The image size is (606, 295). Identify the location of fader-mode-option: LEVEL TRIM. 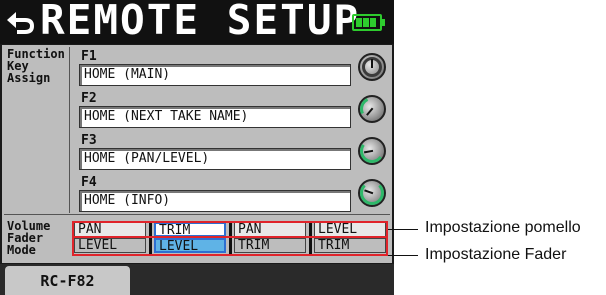
(350, 238).